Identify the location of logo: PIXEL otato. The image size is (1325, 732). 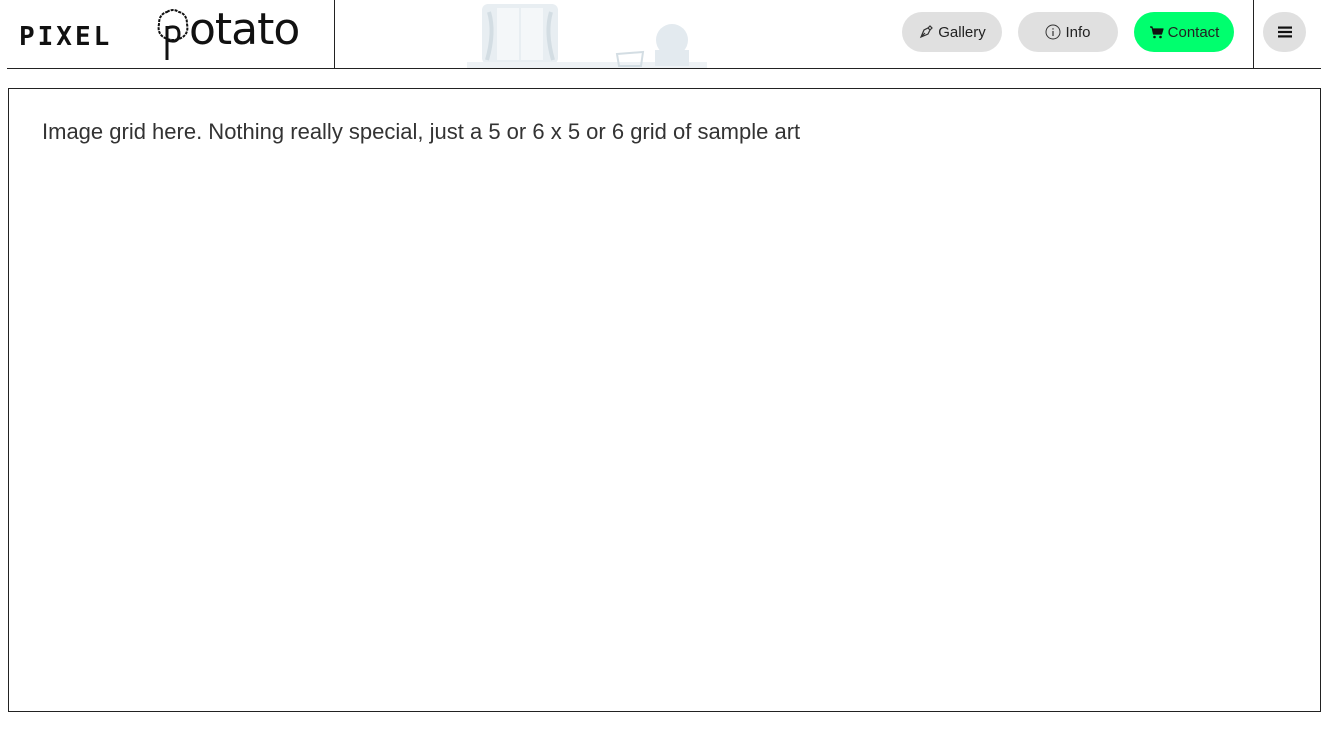
(171, 34).